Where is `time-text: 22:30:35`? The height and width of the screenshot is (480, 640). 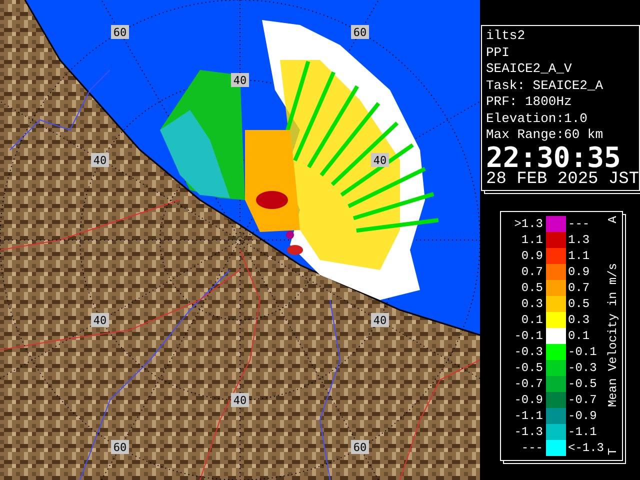
time-text: 22:30:35 is located at coordinates (553, 157).